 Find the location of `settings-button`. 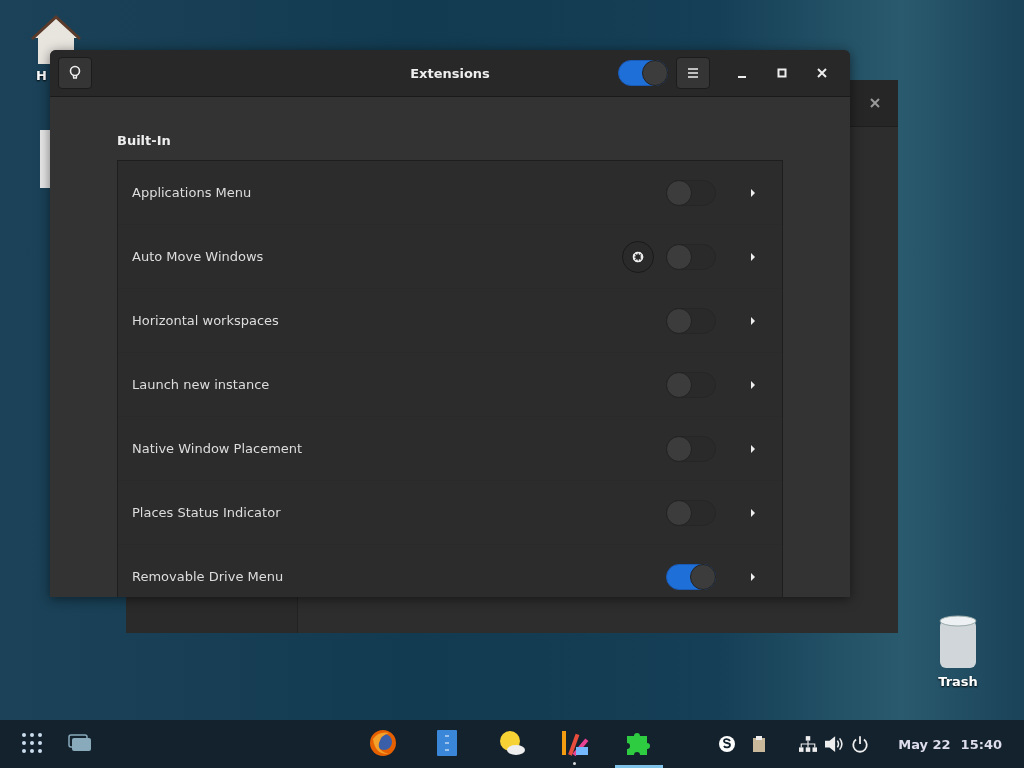

settings-button is located at coordinates (638, 256).